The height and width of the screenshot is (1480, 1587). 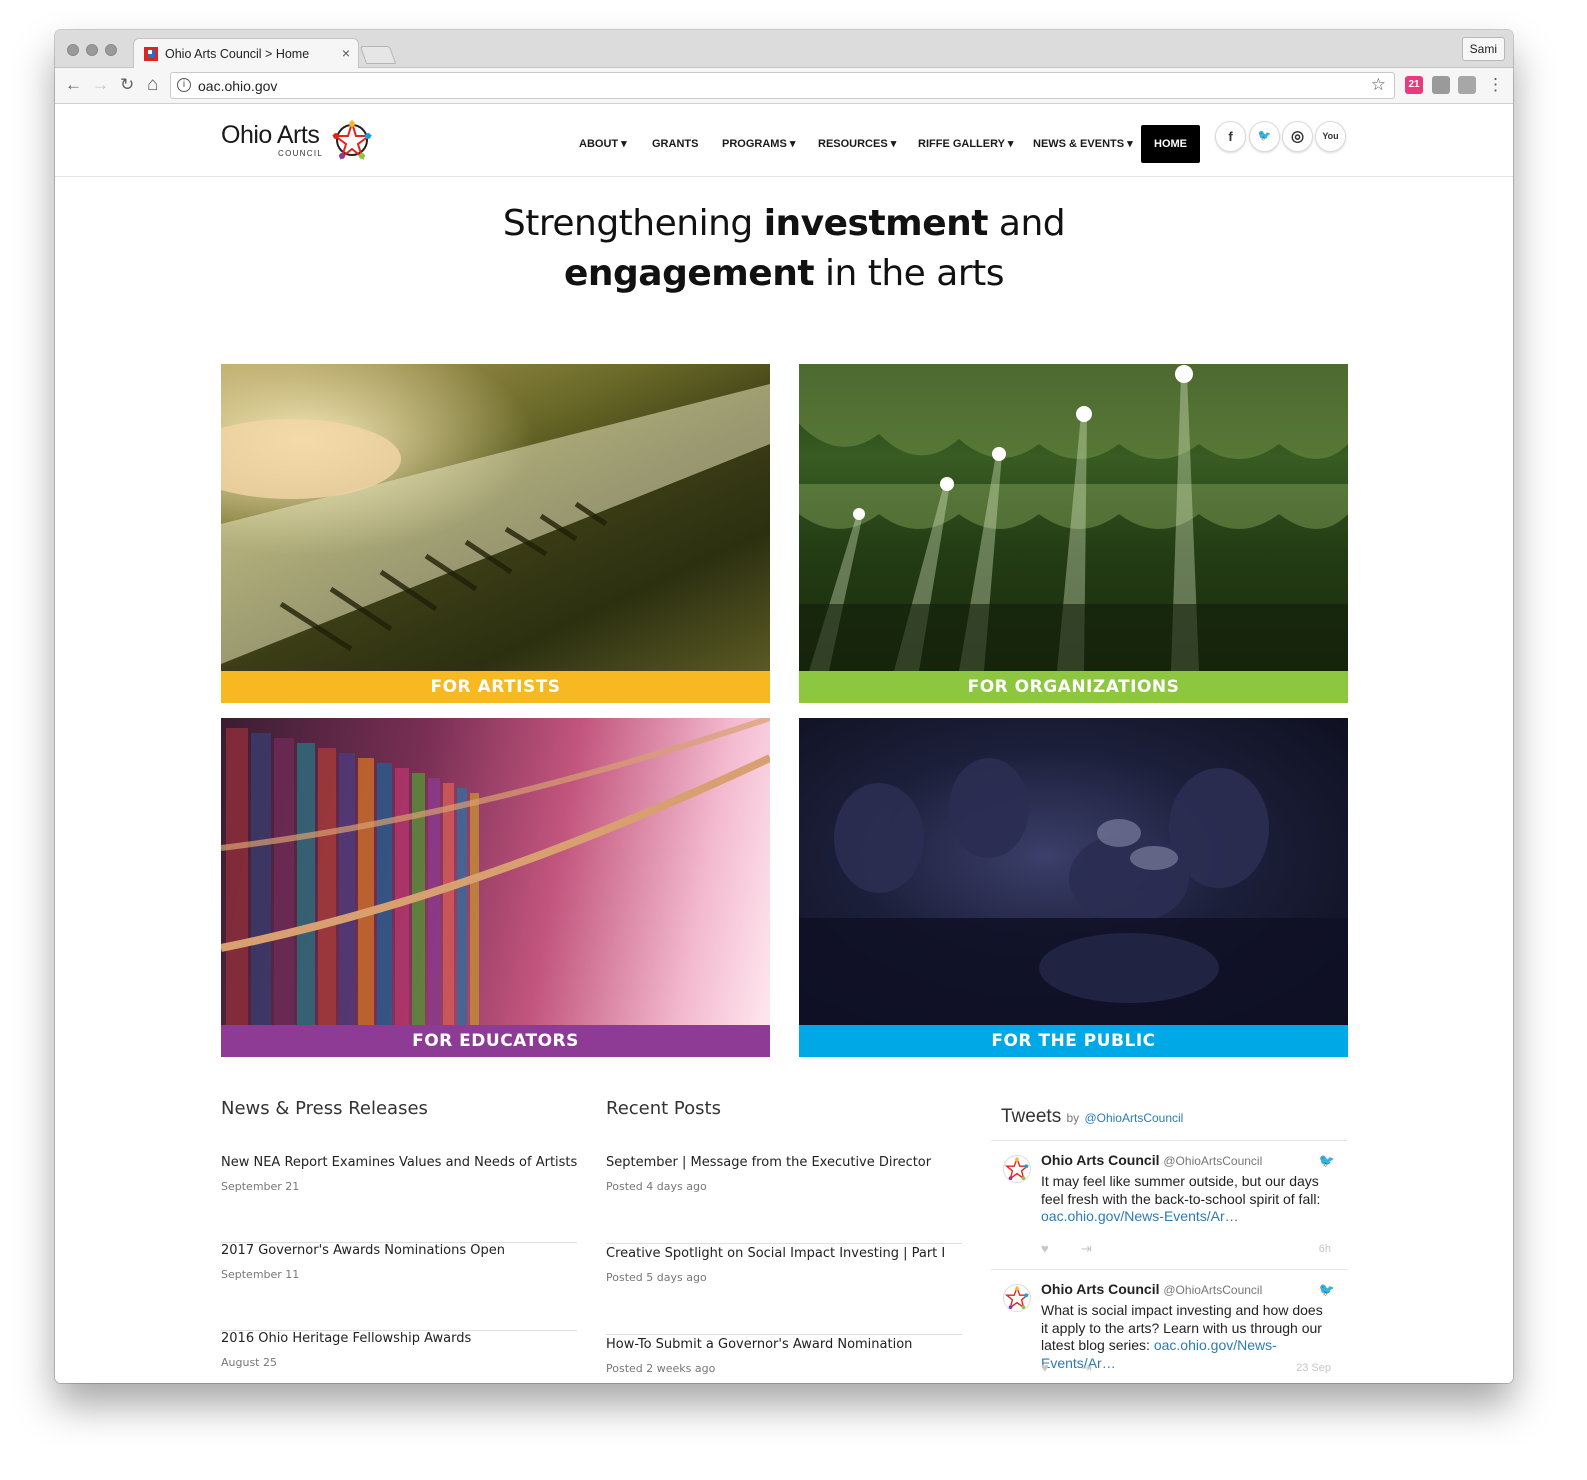 What do you see at coordinates (1073, 517) in the screenshot?
I see `theater-image` at bounding box center [1073, 517].